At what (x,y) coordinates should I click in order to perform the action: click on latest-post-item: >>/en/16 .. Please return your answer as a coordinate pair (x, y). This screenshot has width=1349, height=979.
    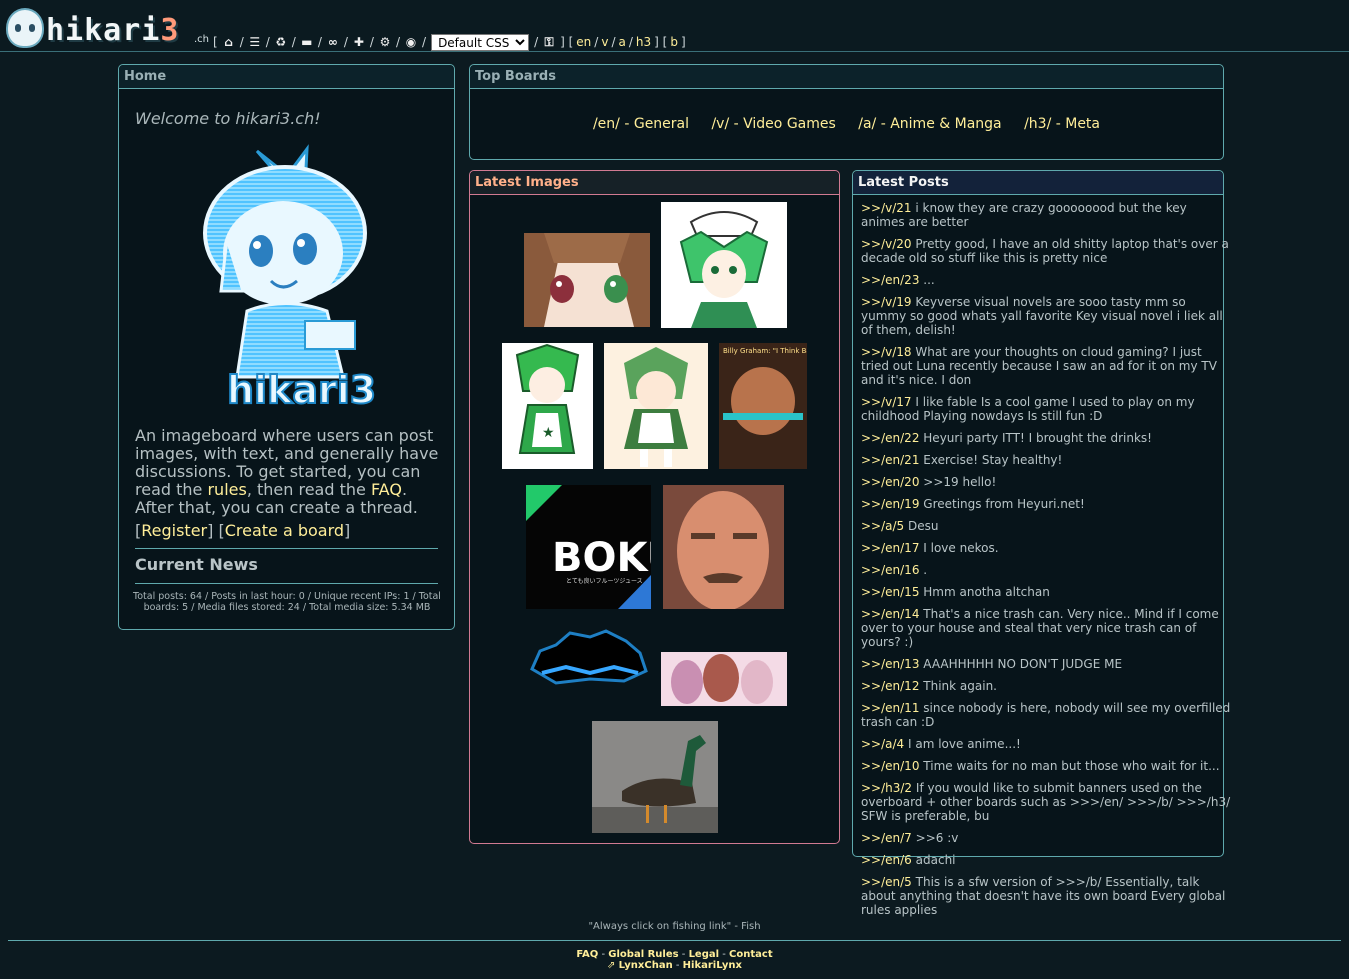
    Looking at the image, I should click on (1046, 570).